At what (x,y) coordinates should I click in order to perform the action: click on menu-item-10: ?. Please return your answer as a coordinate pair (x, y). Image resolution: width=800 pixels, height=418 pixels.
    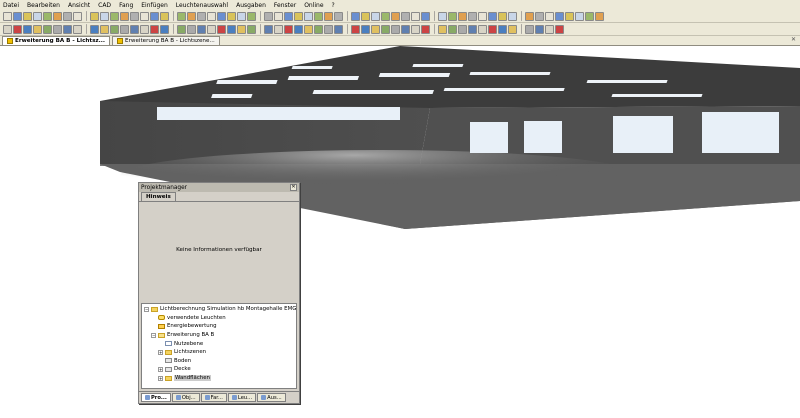
    Looking at the image, I should click on (333, 5).